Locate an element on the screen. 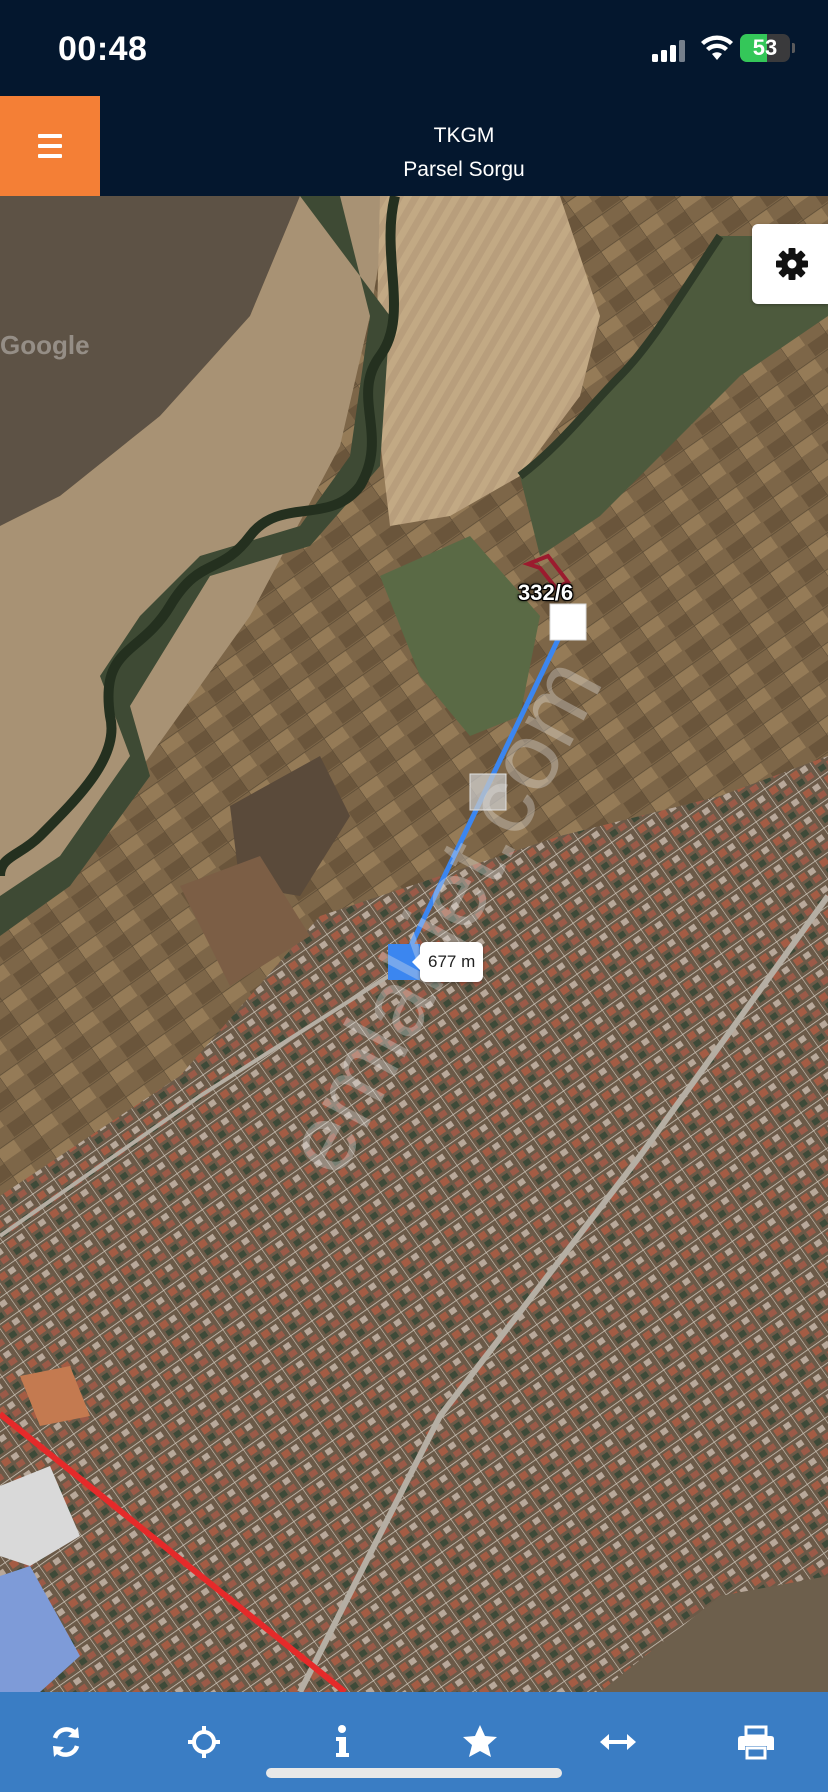 The width and height of the screenshot is (828, 1792). parcel-label: 332/6 is located at coordinates (545, 593).